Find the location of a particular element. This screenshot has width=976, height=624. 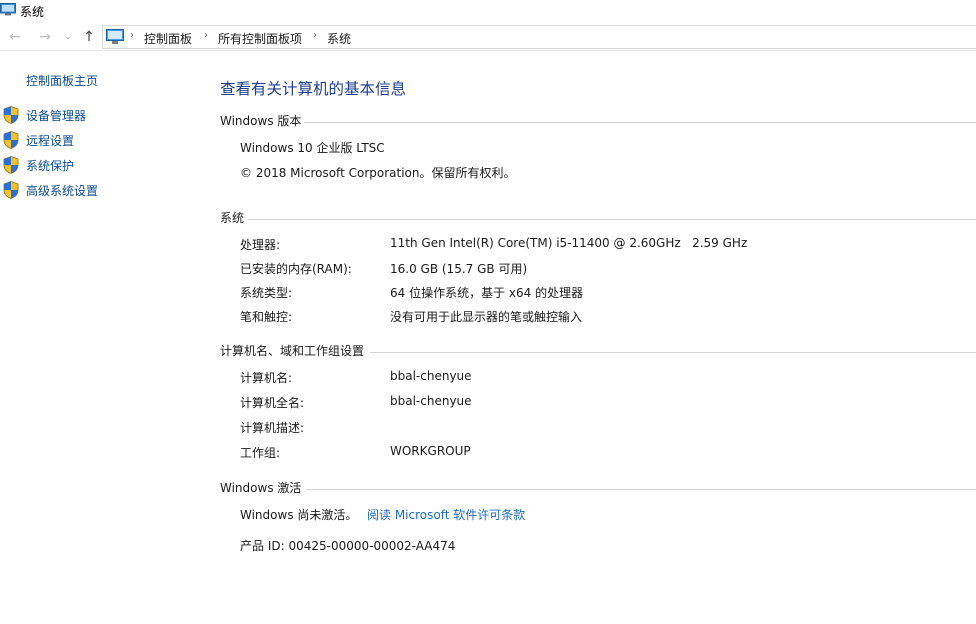

back-arrow-icon: ← is located at coordinates (15, 37).